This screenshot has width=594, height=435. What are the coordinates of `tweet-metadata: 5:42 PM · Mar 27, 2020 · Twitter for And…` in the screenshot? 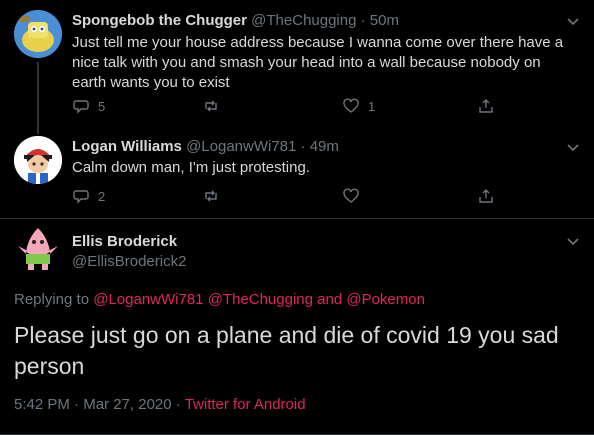 It's located at (160, 404).